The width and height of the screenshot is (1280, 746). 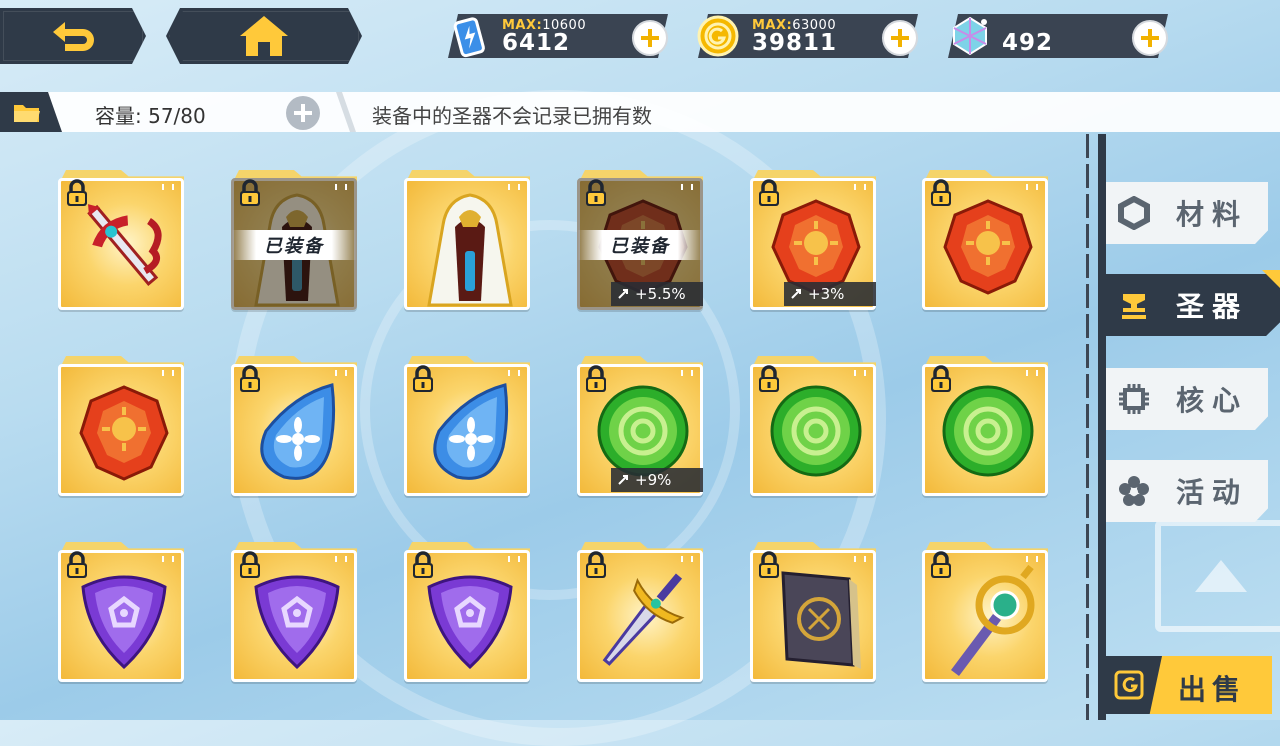 I want to click on back-button, so click(x=73, y=36).